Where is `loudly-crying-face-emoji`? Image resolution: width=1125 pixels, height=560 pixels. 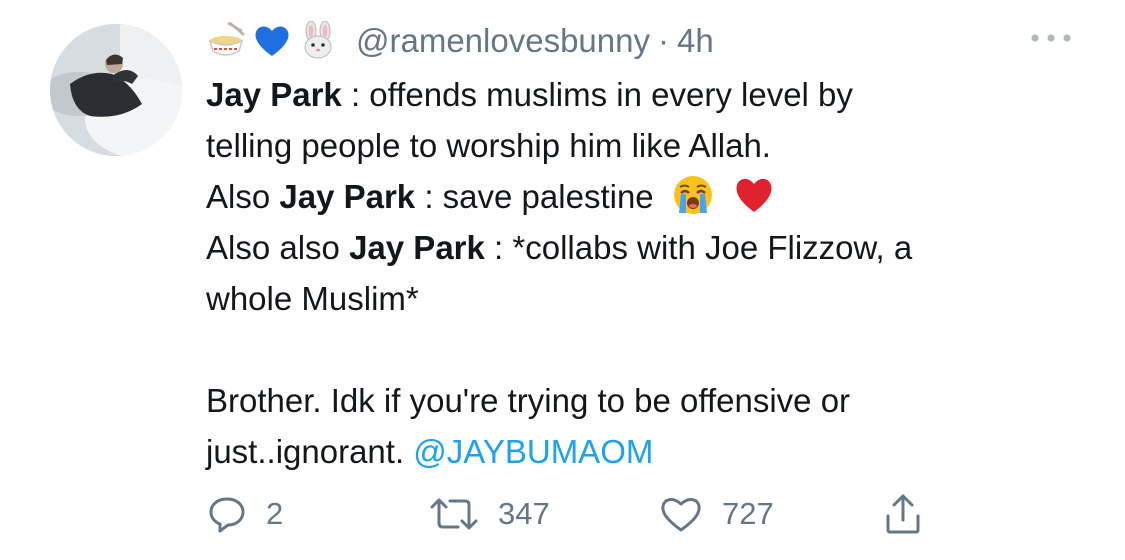
loudly-crying-face-emoji is located at coordinates (692, 195).